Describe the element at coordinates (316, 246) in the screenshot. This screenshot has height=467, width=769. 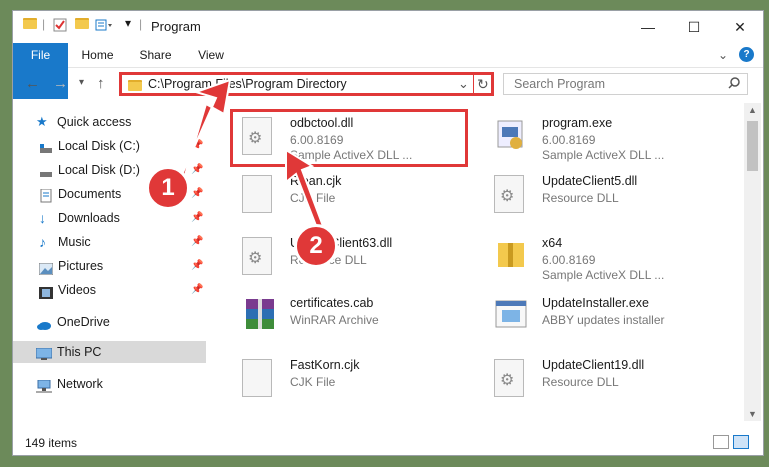
I see `step-2-badge: 2` at that location.